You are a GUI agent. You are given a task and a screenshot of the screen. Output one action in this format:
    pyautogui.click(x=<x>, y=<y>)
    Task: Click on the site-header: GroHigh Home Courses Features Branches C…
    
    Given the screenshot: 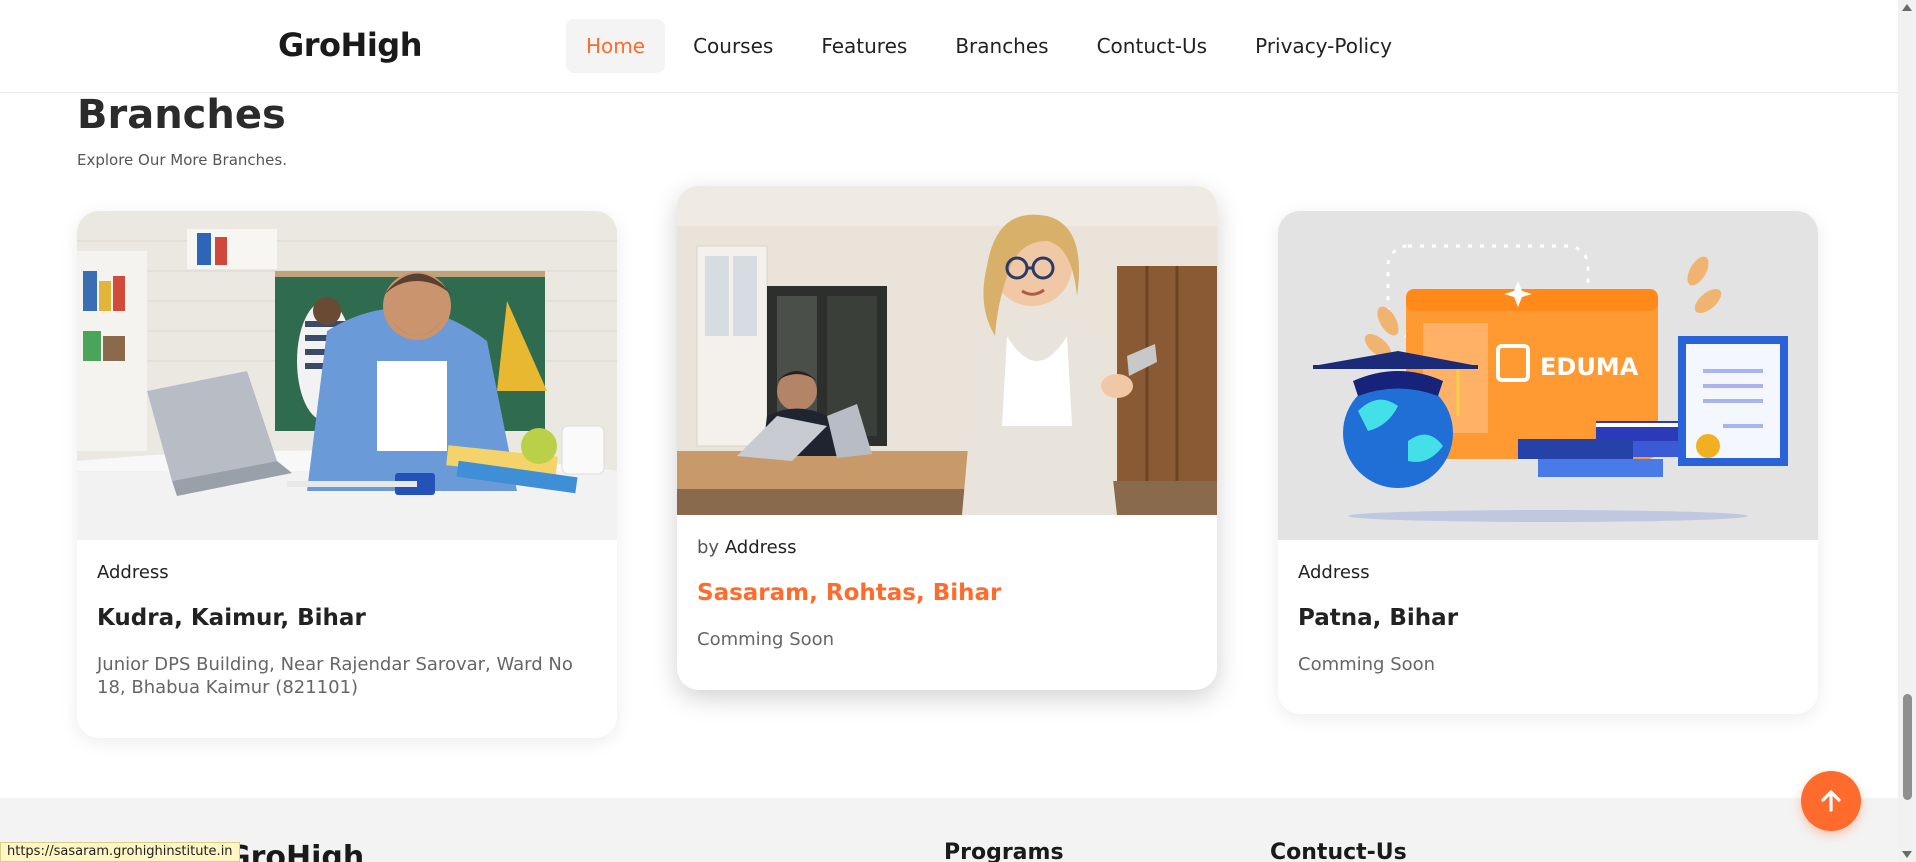 What is the action you would take?
    pyautogui.click(x=949, y=46)
    